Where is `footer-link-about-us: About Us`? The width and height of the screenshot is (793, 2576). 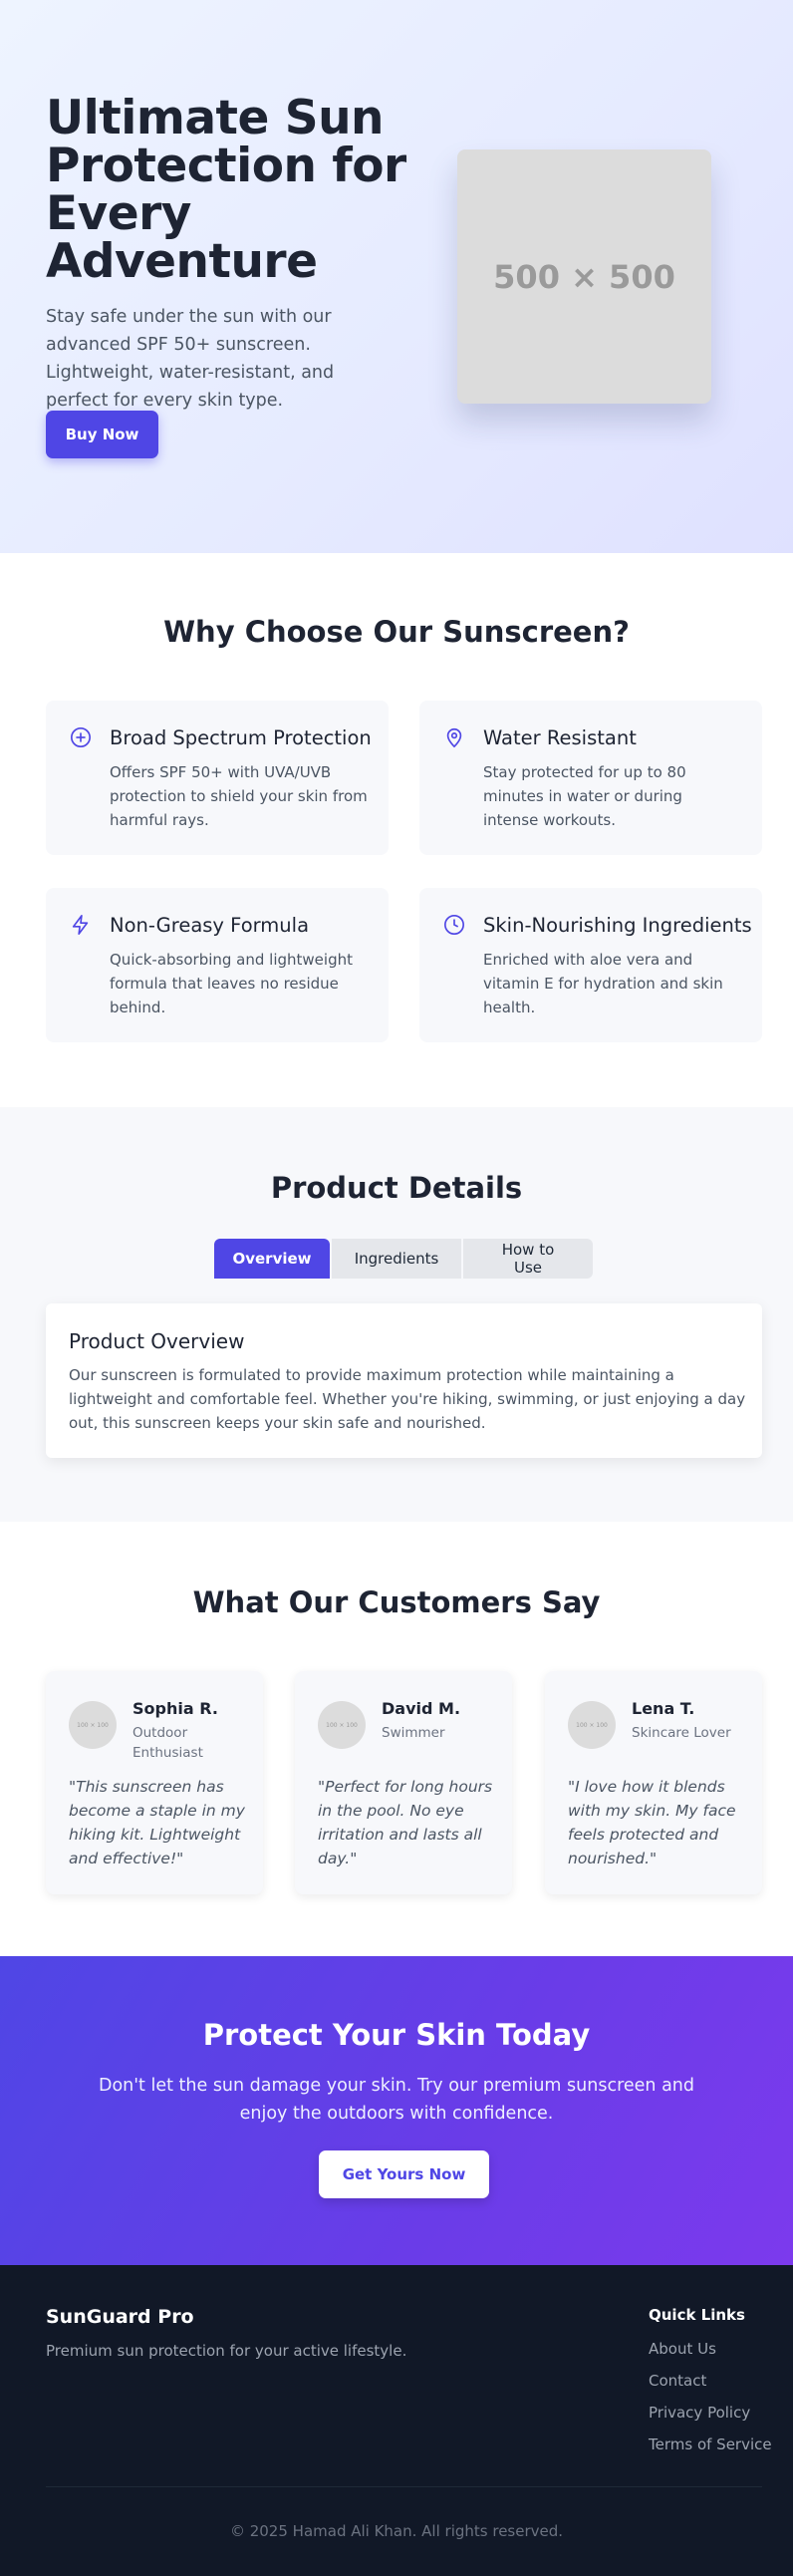 footer-link-about-us: About Us is located at coordinates (710, 2353).